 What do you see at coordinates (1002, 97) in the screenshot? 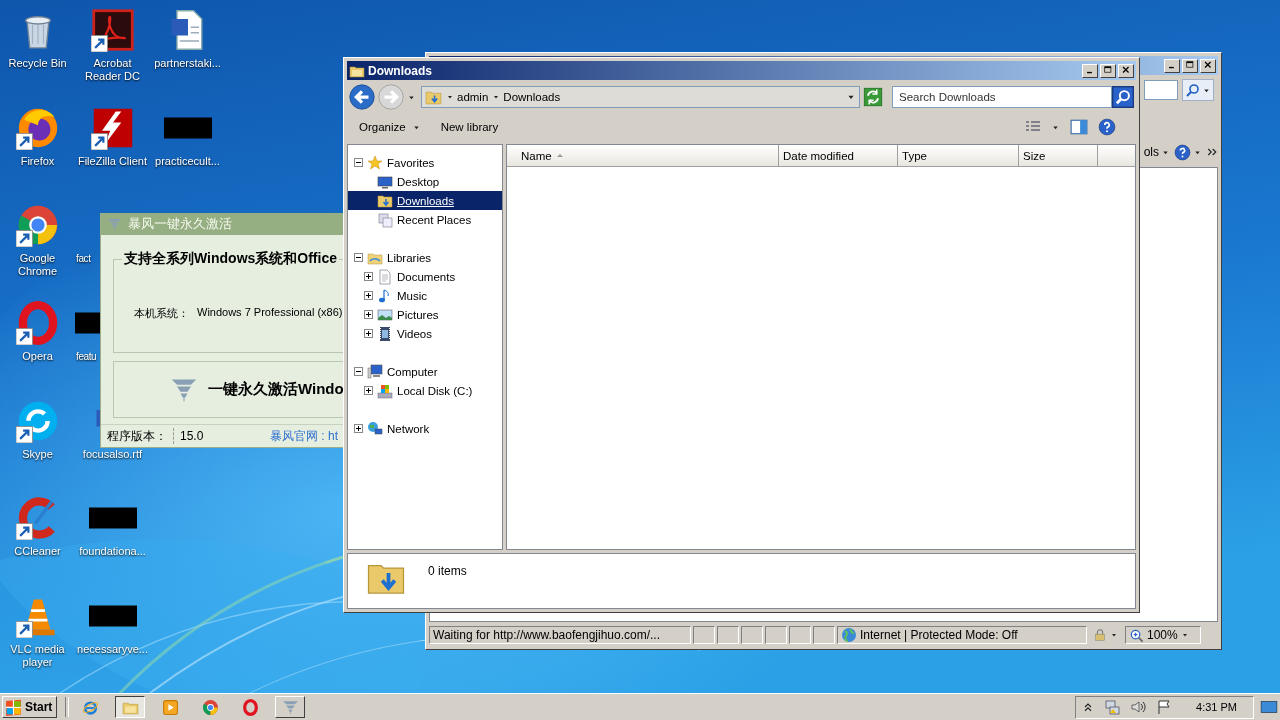
I see `search-field: Search Downloads` at bounding box center [1002, 97].